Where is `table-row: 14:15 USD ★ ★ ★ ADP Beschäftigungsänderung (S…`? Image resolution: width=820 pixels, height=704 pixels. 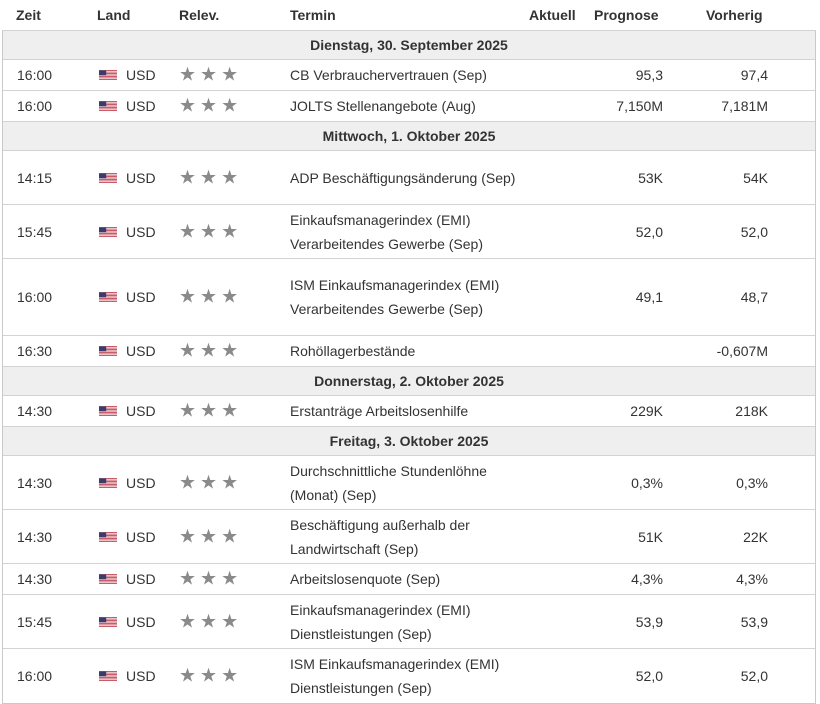 table-row: 14:15 USD ★ ★ ★ ADP Beschäftigungsänderung (S… is located at coordinates (409, 178).